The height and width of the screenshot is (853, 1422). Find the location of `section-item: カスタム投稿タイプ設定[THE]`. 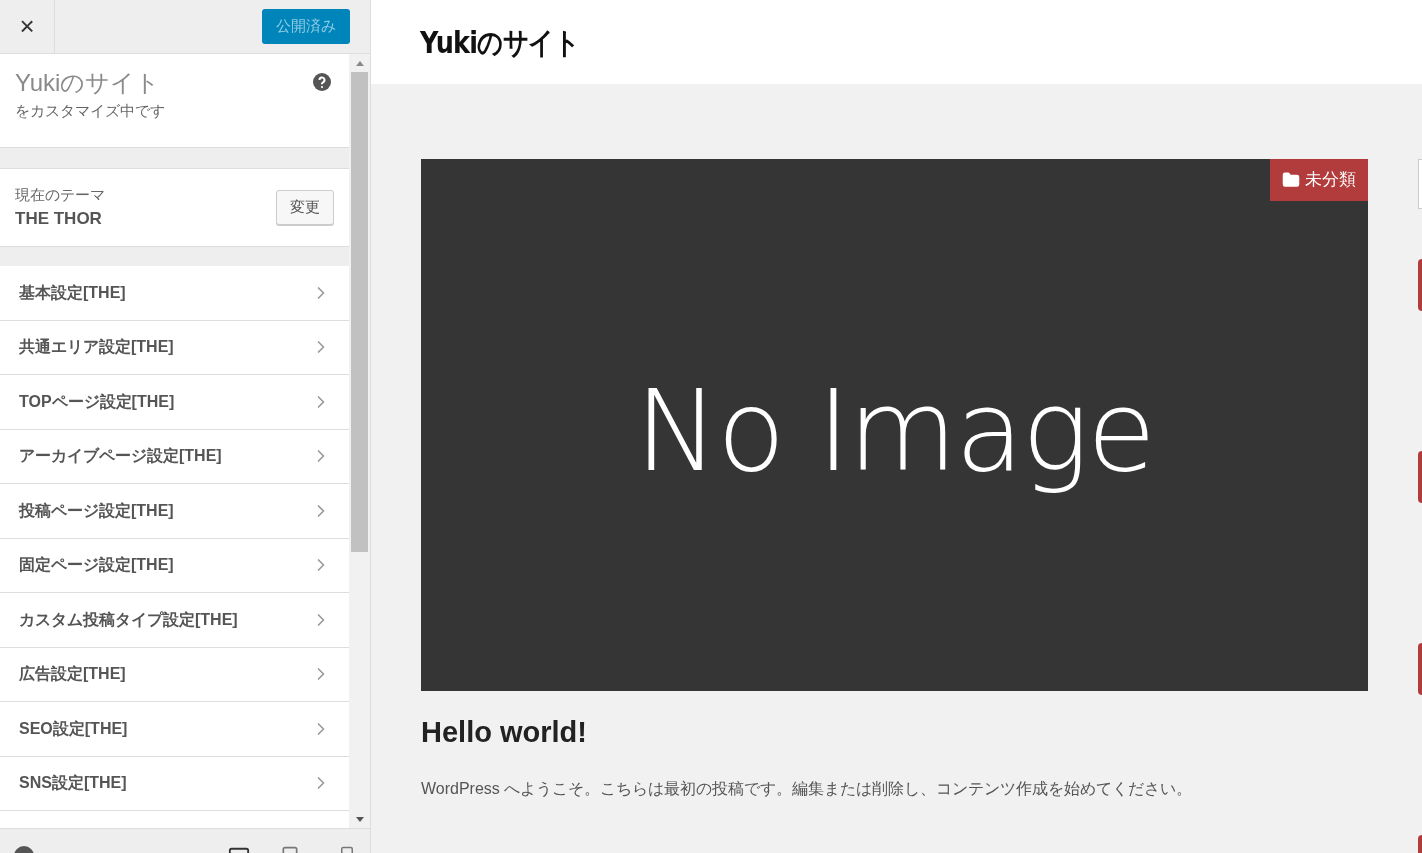

section-item: カスタム投稿タイプ設定[THE] is located at coordinates (175, 620).